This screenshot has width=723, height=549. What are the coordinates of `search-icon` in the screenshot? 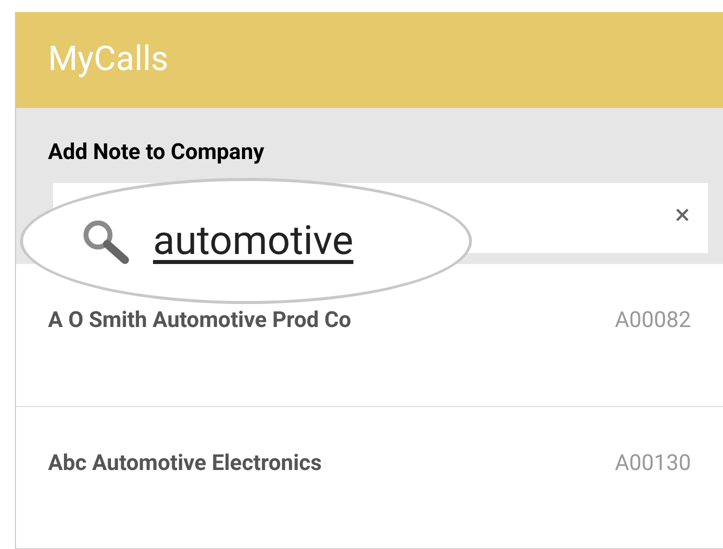 It's located at (106, 241).